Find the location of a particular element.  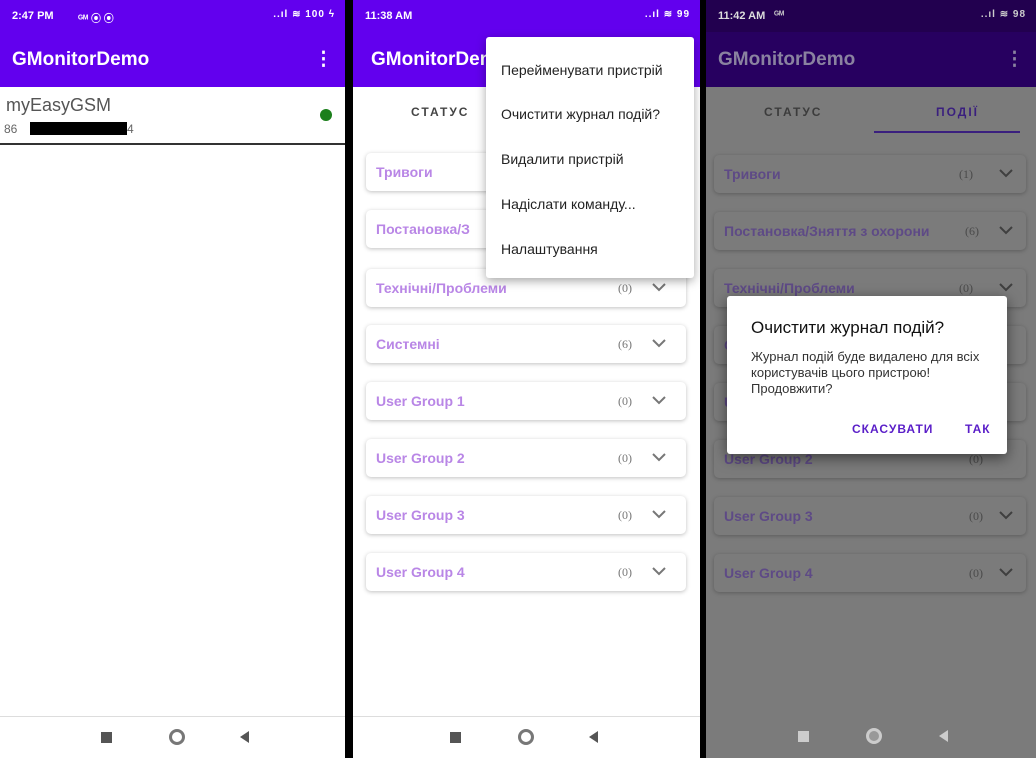

device-number-suffix: 4 is located at coordinates (130, 129).